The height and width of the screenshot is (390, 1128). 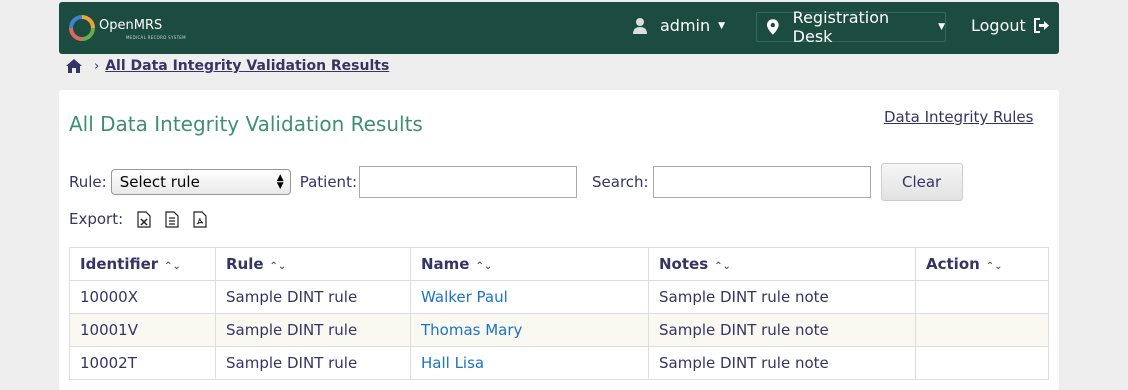 What do you see at coordinates (142, 363) in the screenshot?
I see `cell-identifier: 10002T` at bounding box center [142, 363].